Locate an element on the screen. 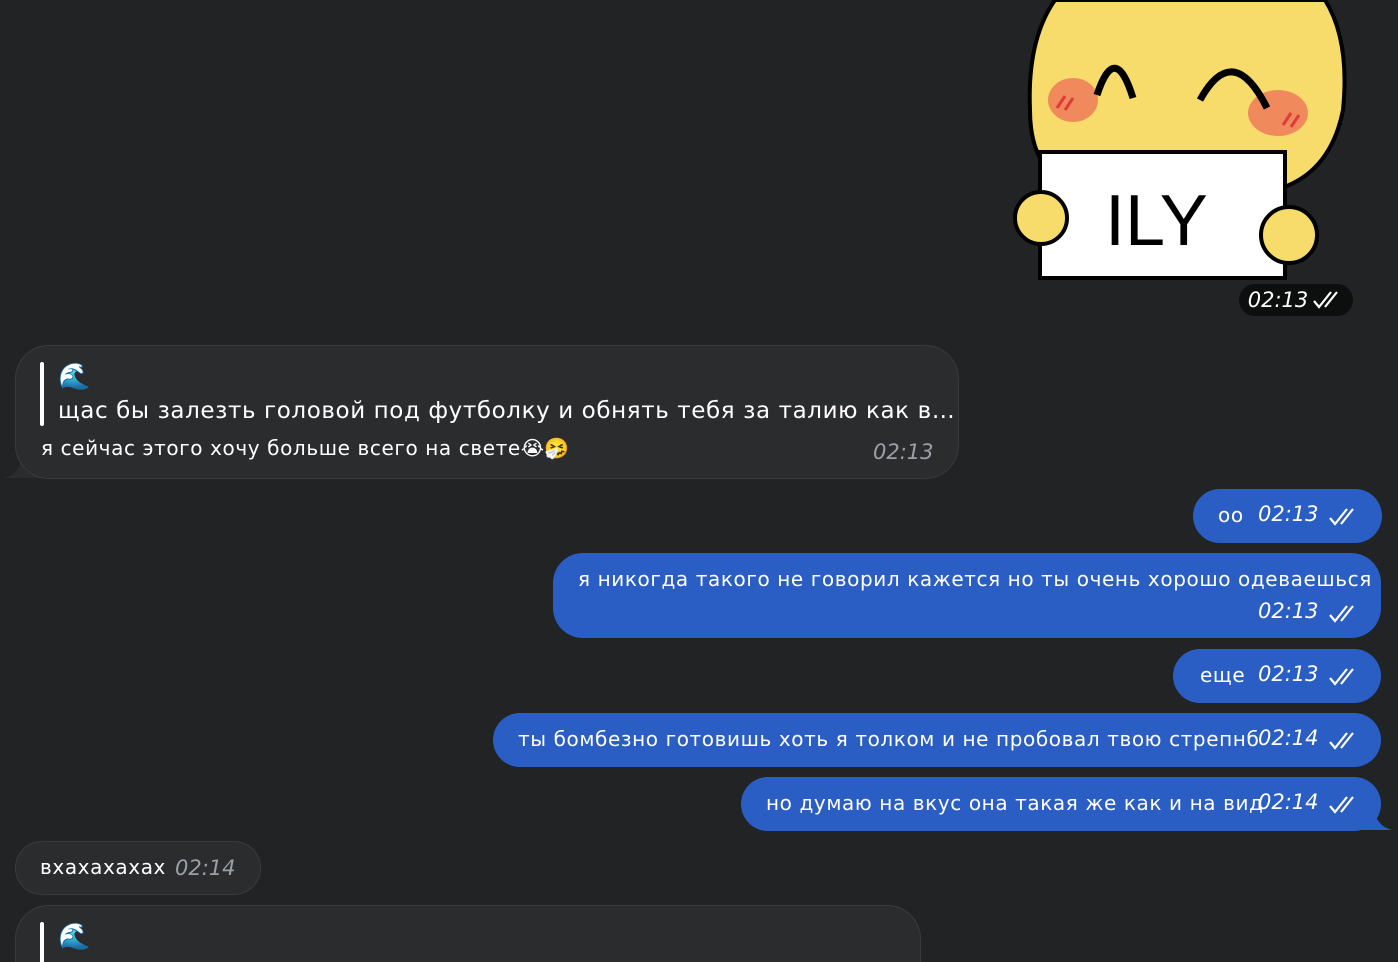 This screenshot has height=962, width=1398. sticker-timestamp: 02:13 is located at coordinates (1296, 300).